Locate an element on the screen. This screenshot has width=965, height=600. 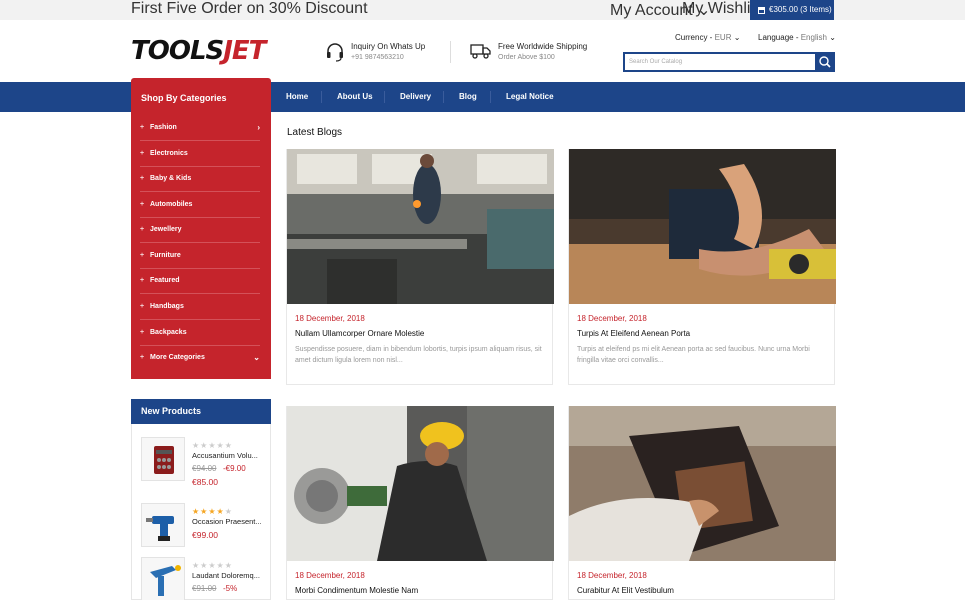
blog-title: Turpis At Eleifend Aenean Porta is located at coordinates (705, 333).